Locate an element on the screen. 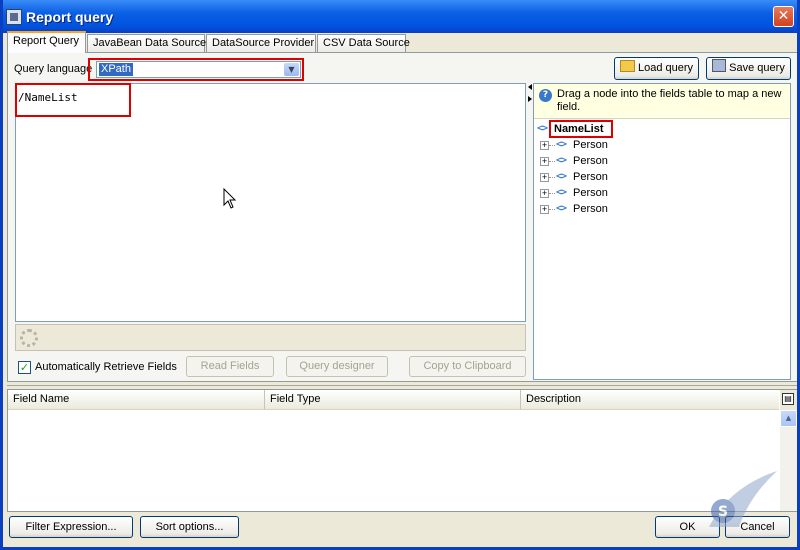 The width and height of the screenshot is (800, 550). column-chooser-icon: ▤ is located at coordinates (788, 399).